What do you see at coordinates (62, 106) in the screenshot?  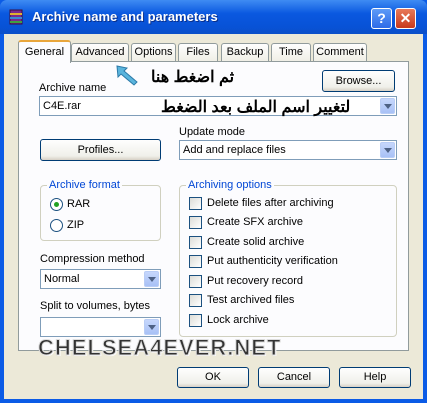 I see `archive-name-value: C4E.rar` at bounding box center [62, 106].